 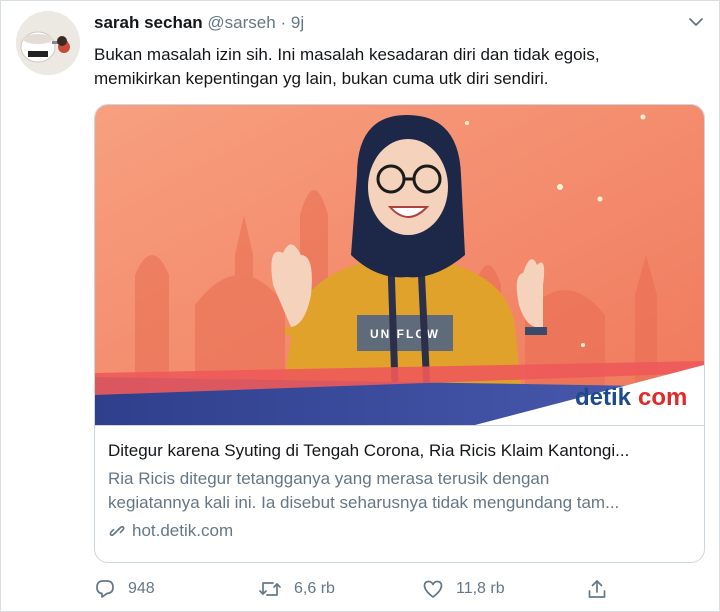 I want to click on chevron-down-icon, so click(x=696, y=22).